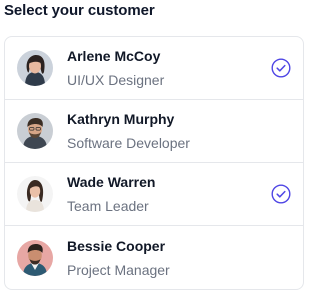  I want to click on customer-name: Kathryn Murphy, so click(121, 119).